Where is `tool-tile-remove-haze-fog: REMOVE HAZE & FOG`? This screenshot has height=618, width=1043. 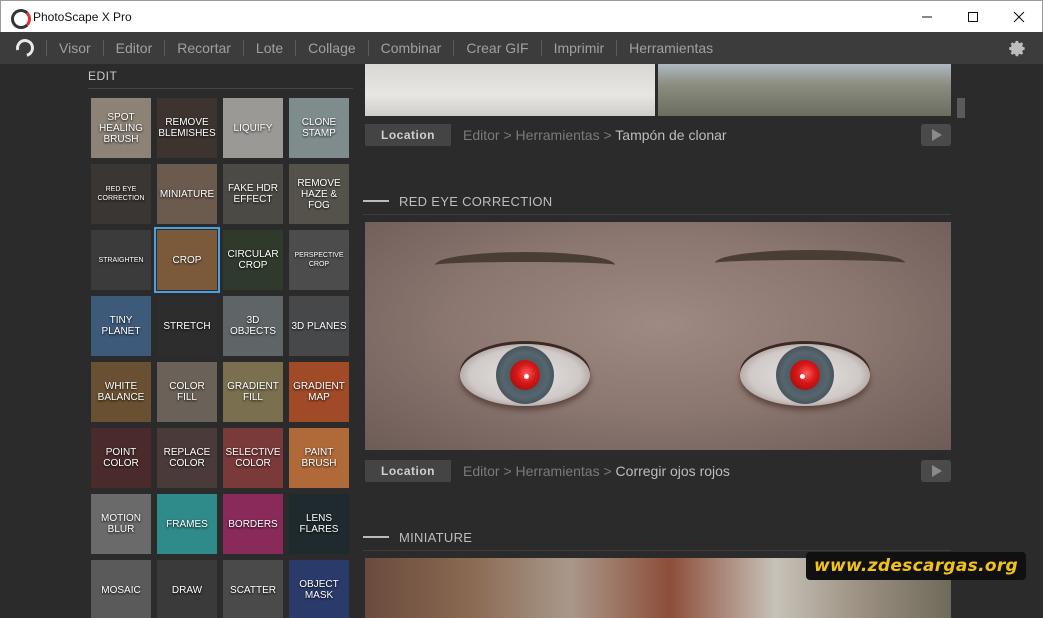
tool-tile-remove-haze-fog: REMOVE HAZE & FOG is located at coordinates (319, 194).